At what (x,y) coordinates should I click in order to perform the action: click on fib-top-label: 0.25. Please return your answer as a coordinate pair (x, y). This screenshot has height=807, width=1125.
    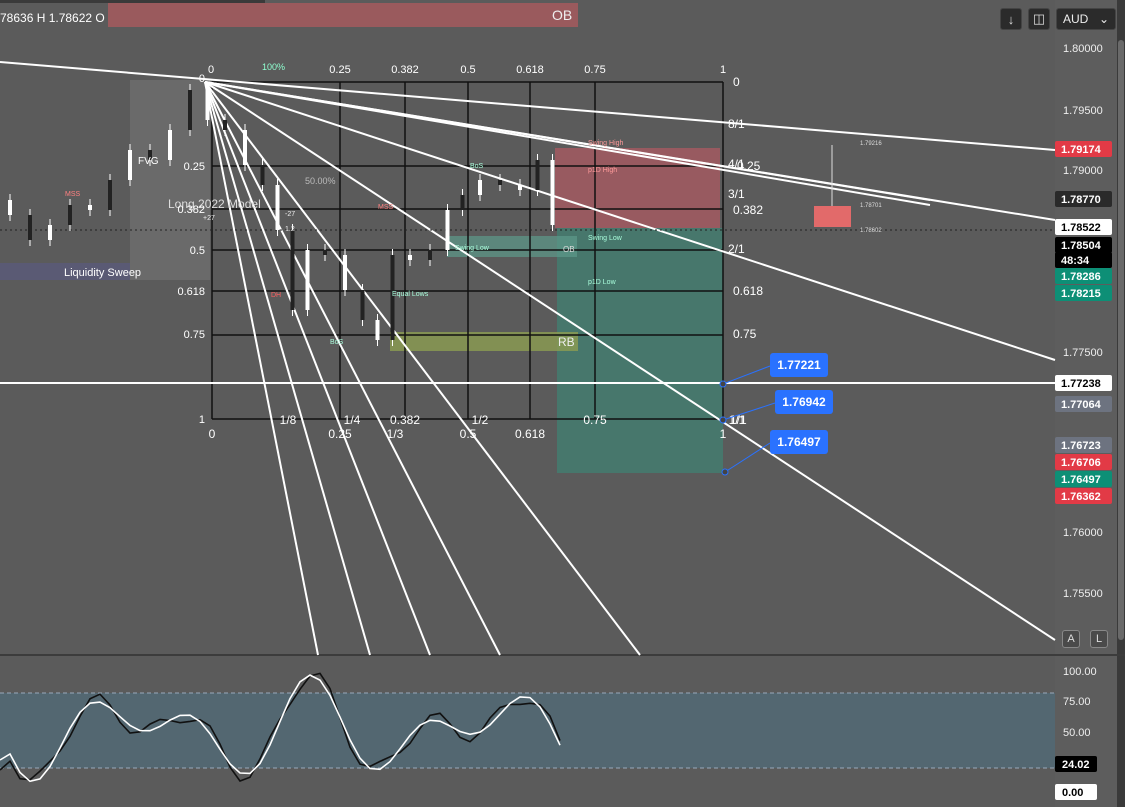
    Looking at the image, I should click on (339, 70).